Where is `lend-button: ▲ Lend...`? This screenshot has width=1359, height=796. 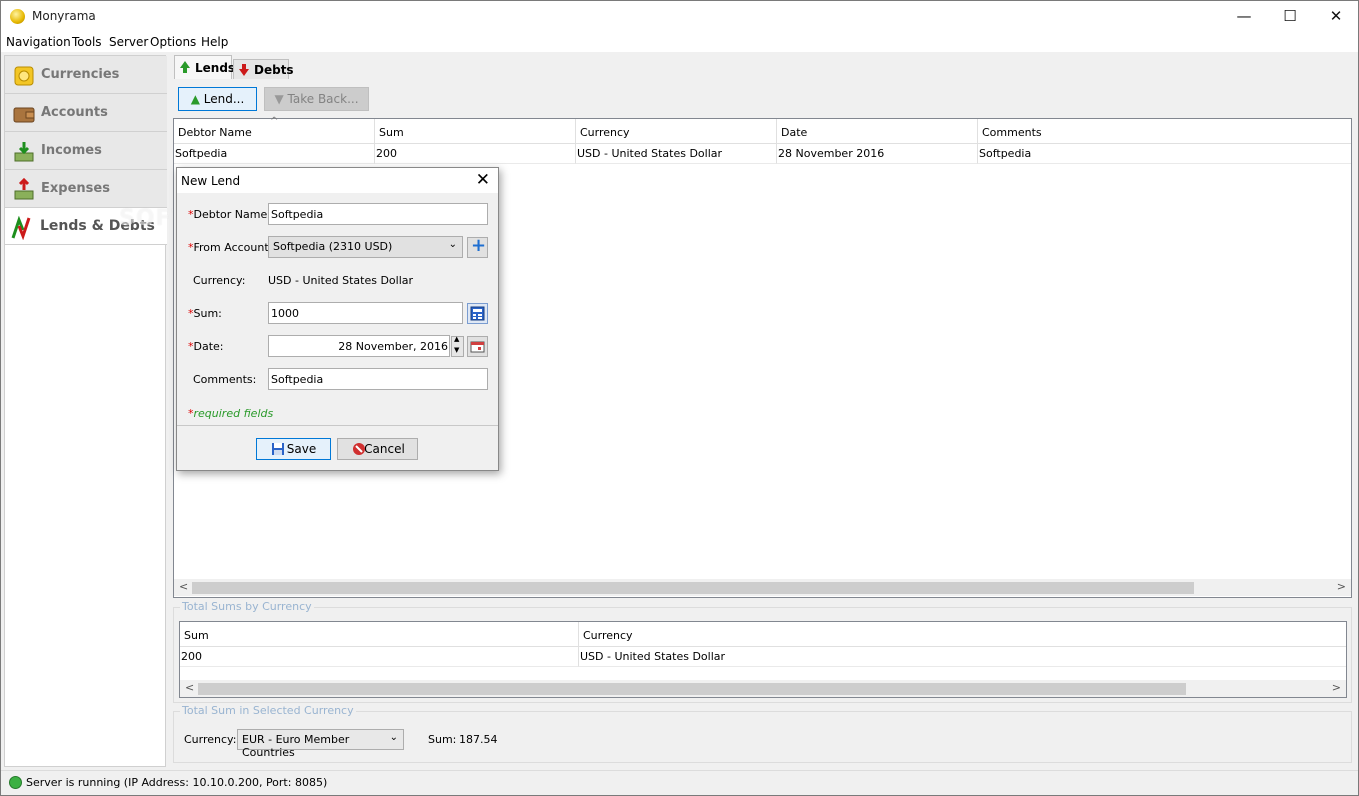
lend-button: ▲ Lend... is located at coordinates (217, 99).